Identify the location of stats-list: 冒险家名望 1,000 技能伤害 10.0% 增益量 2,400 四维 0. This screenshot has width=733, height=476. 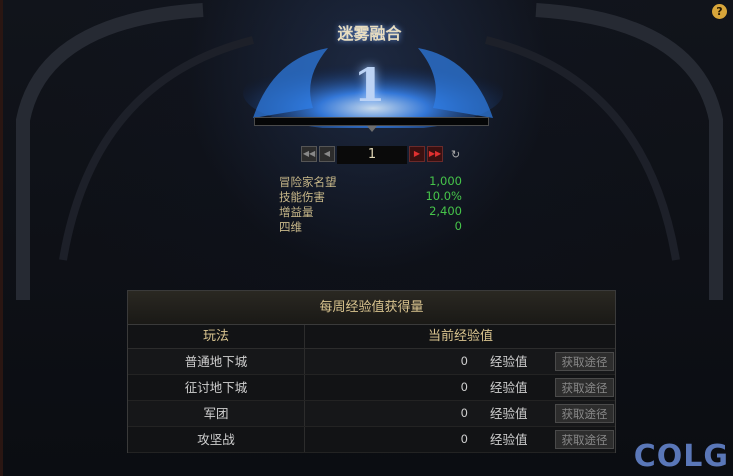
(371, 204).